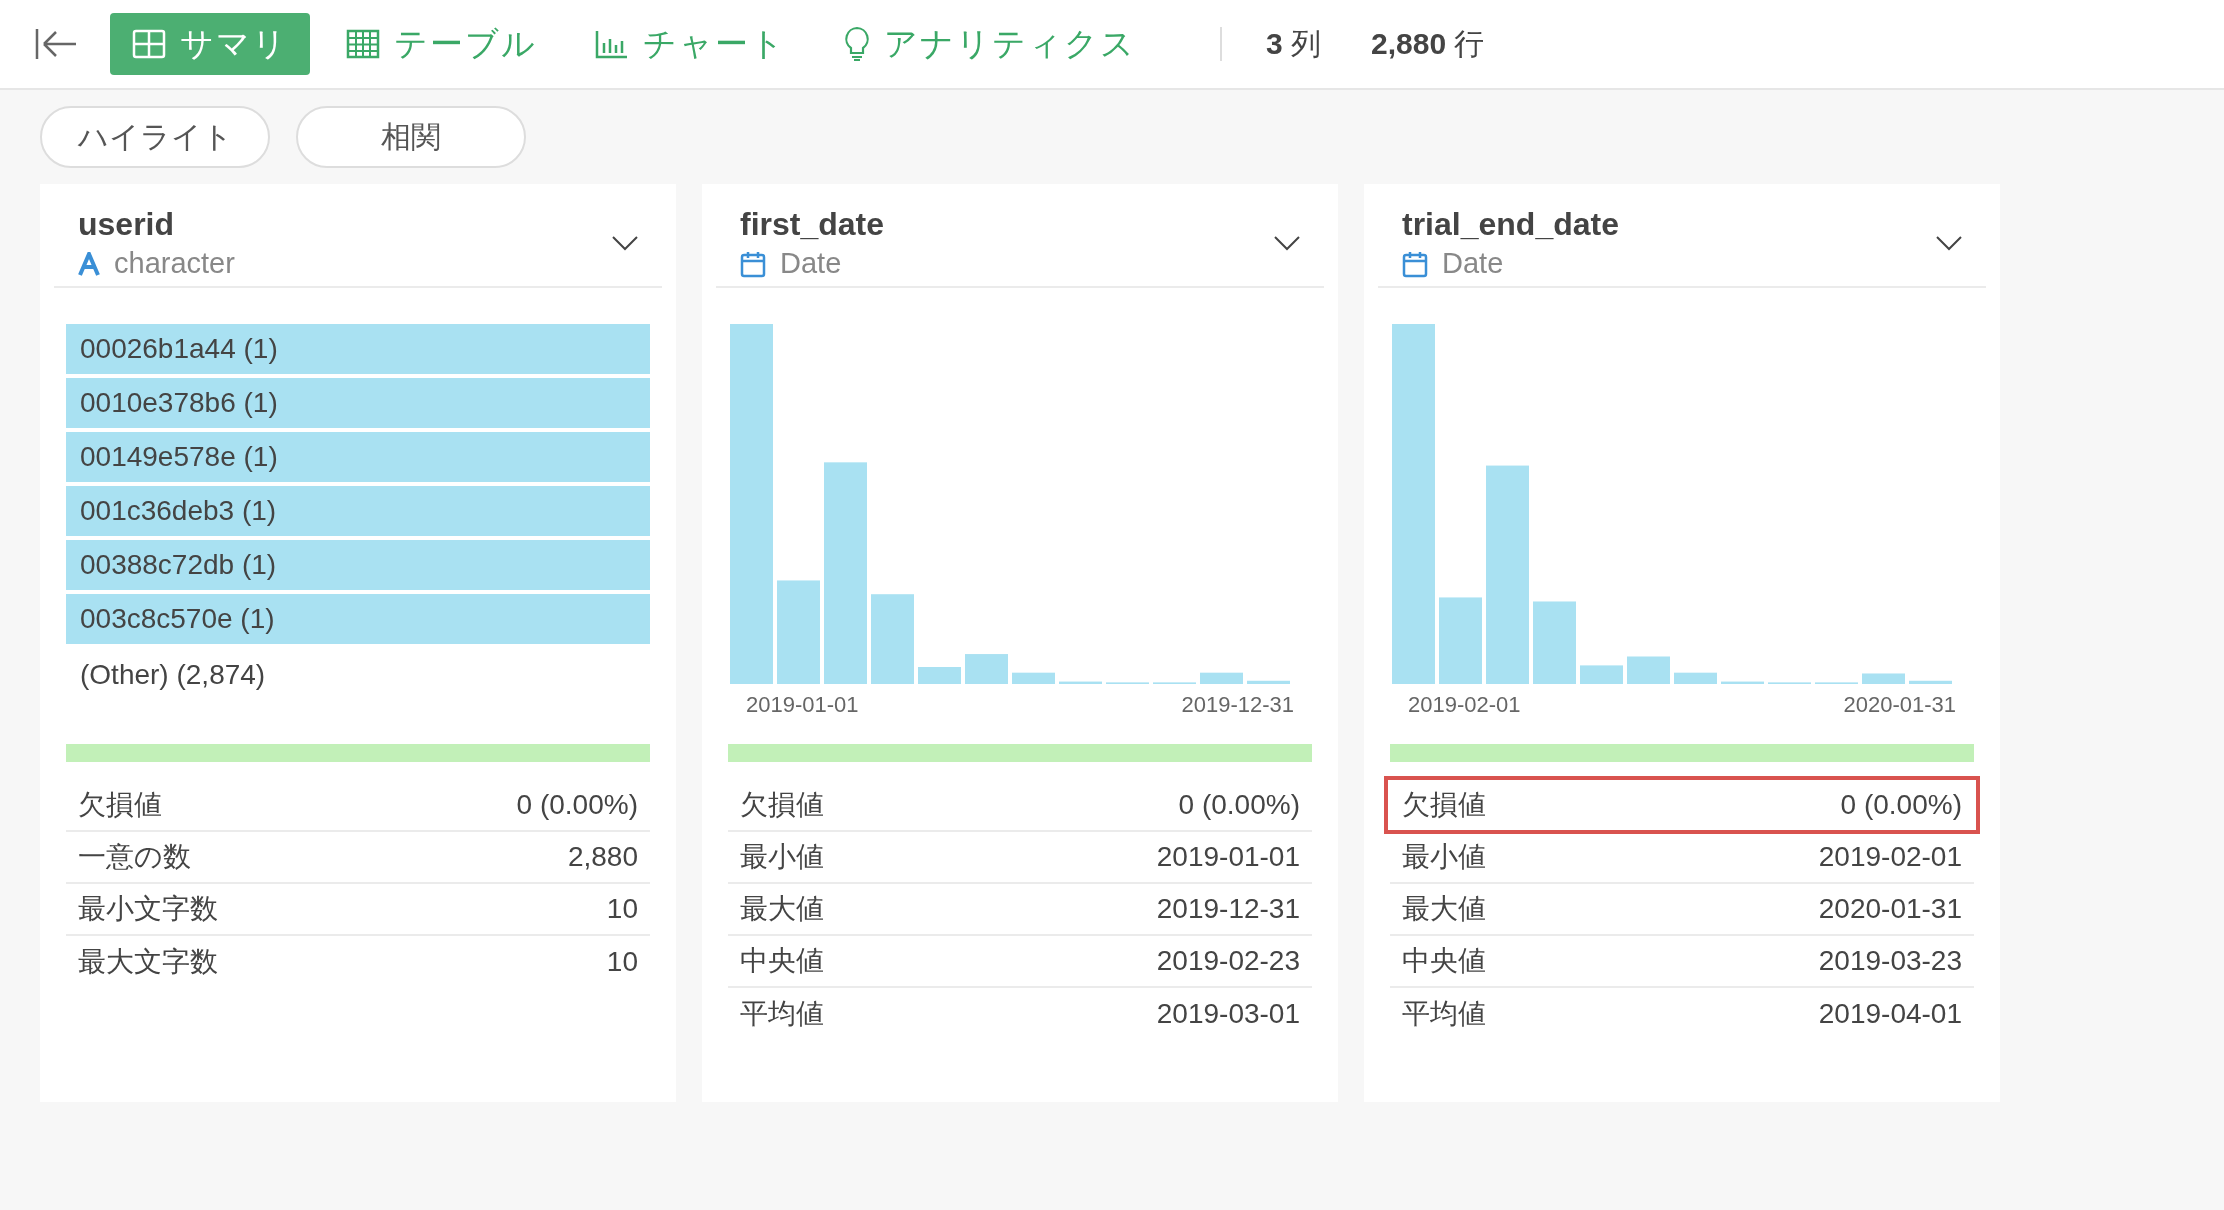 The height and width of the screenshot is (1210, 2224). What do you see at coordinates (1464, 705) in the screenshot?
I see `axis-label: 2019-02-01` at bounding box center [1464, 705].